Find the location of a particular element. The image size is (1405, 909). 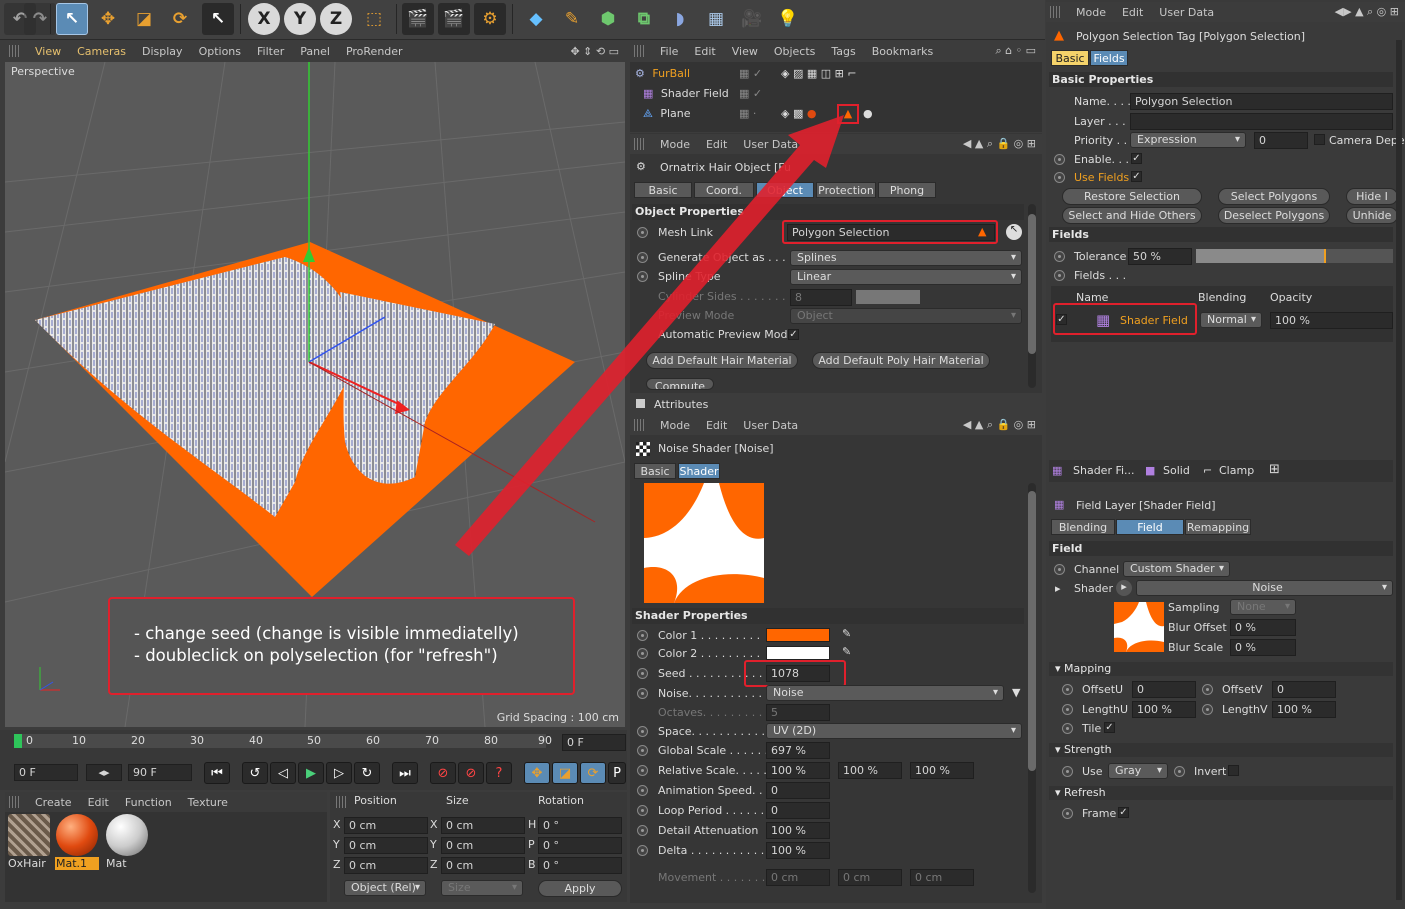

fl-tab-blending: Blending is located at coordinates (1083, 527).